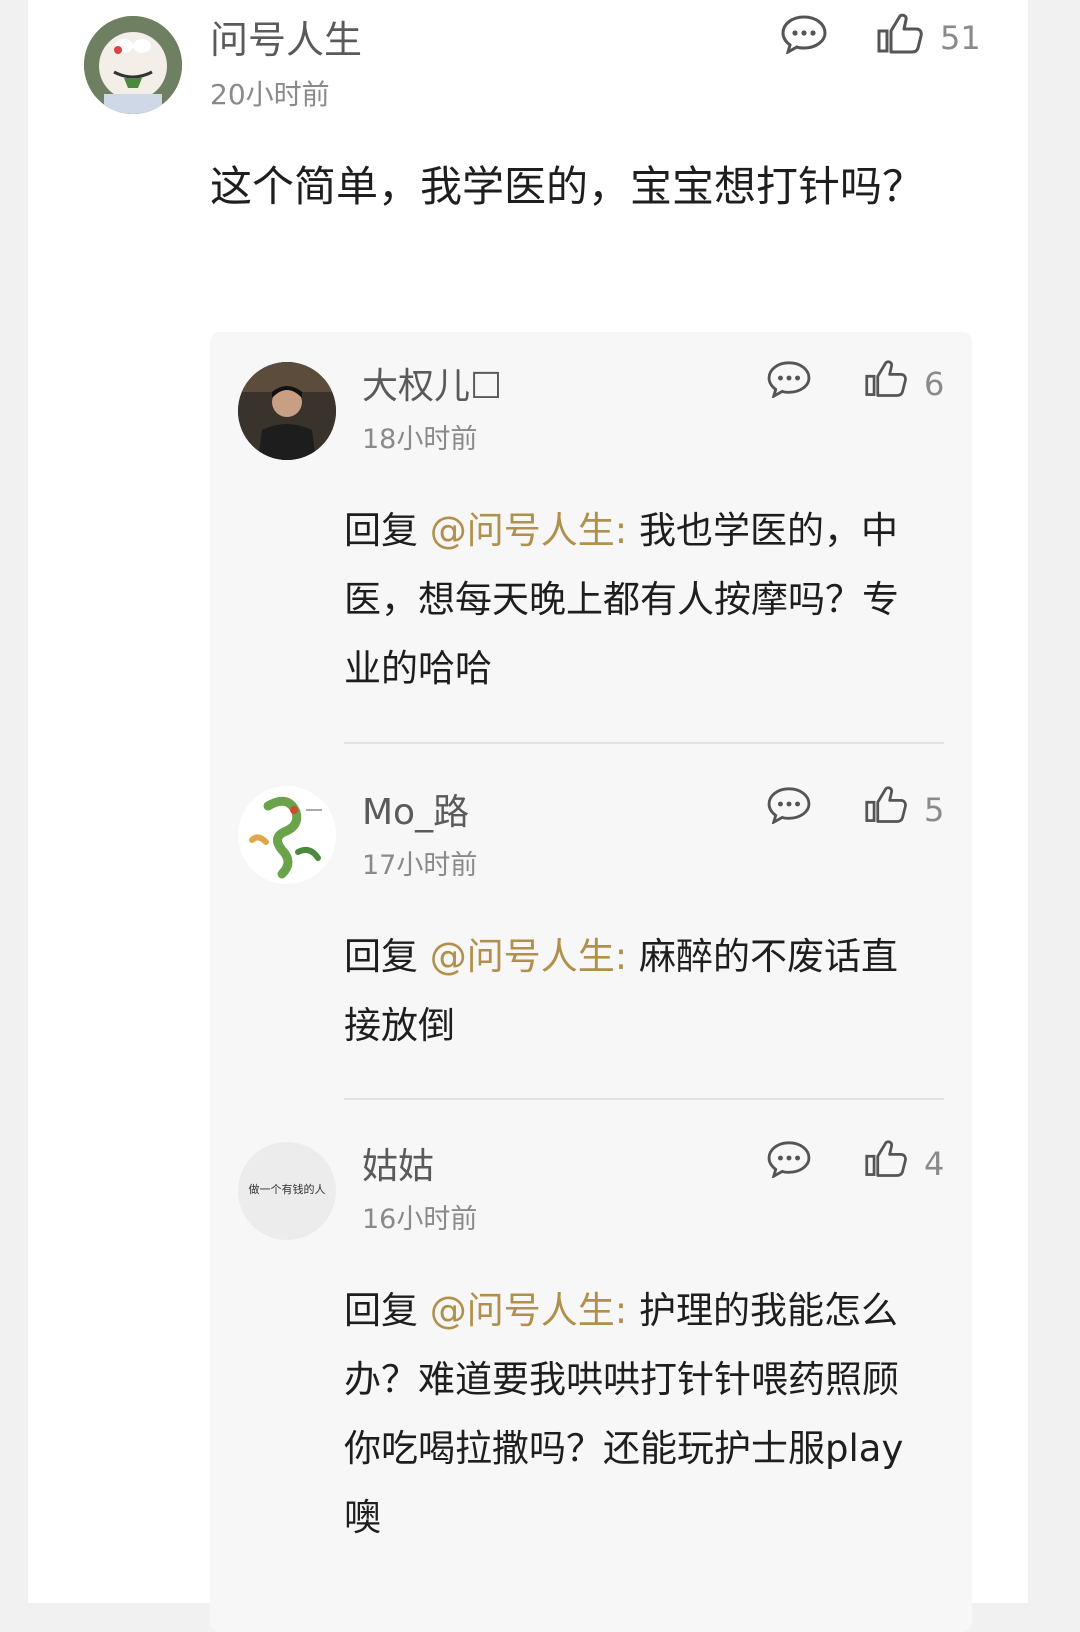 This screenshot has height=1632, width=1080. I want to click on comment-time: 20小时前, so click(270, 94).